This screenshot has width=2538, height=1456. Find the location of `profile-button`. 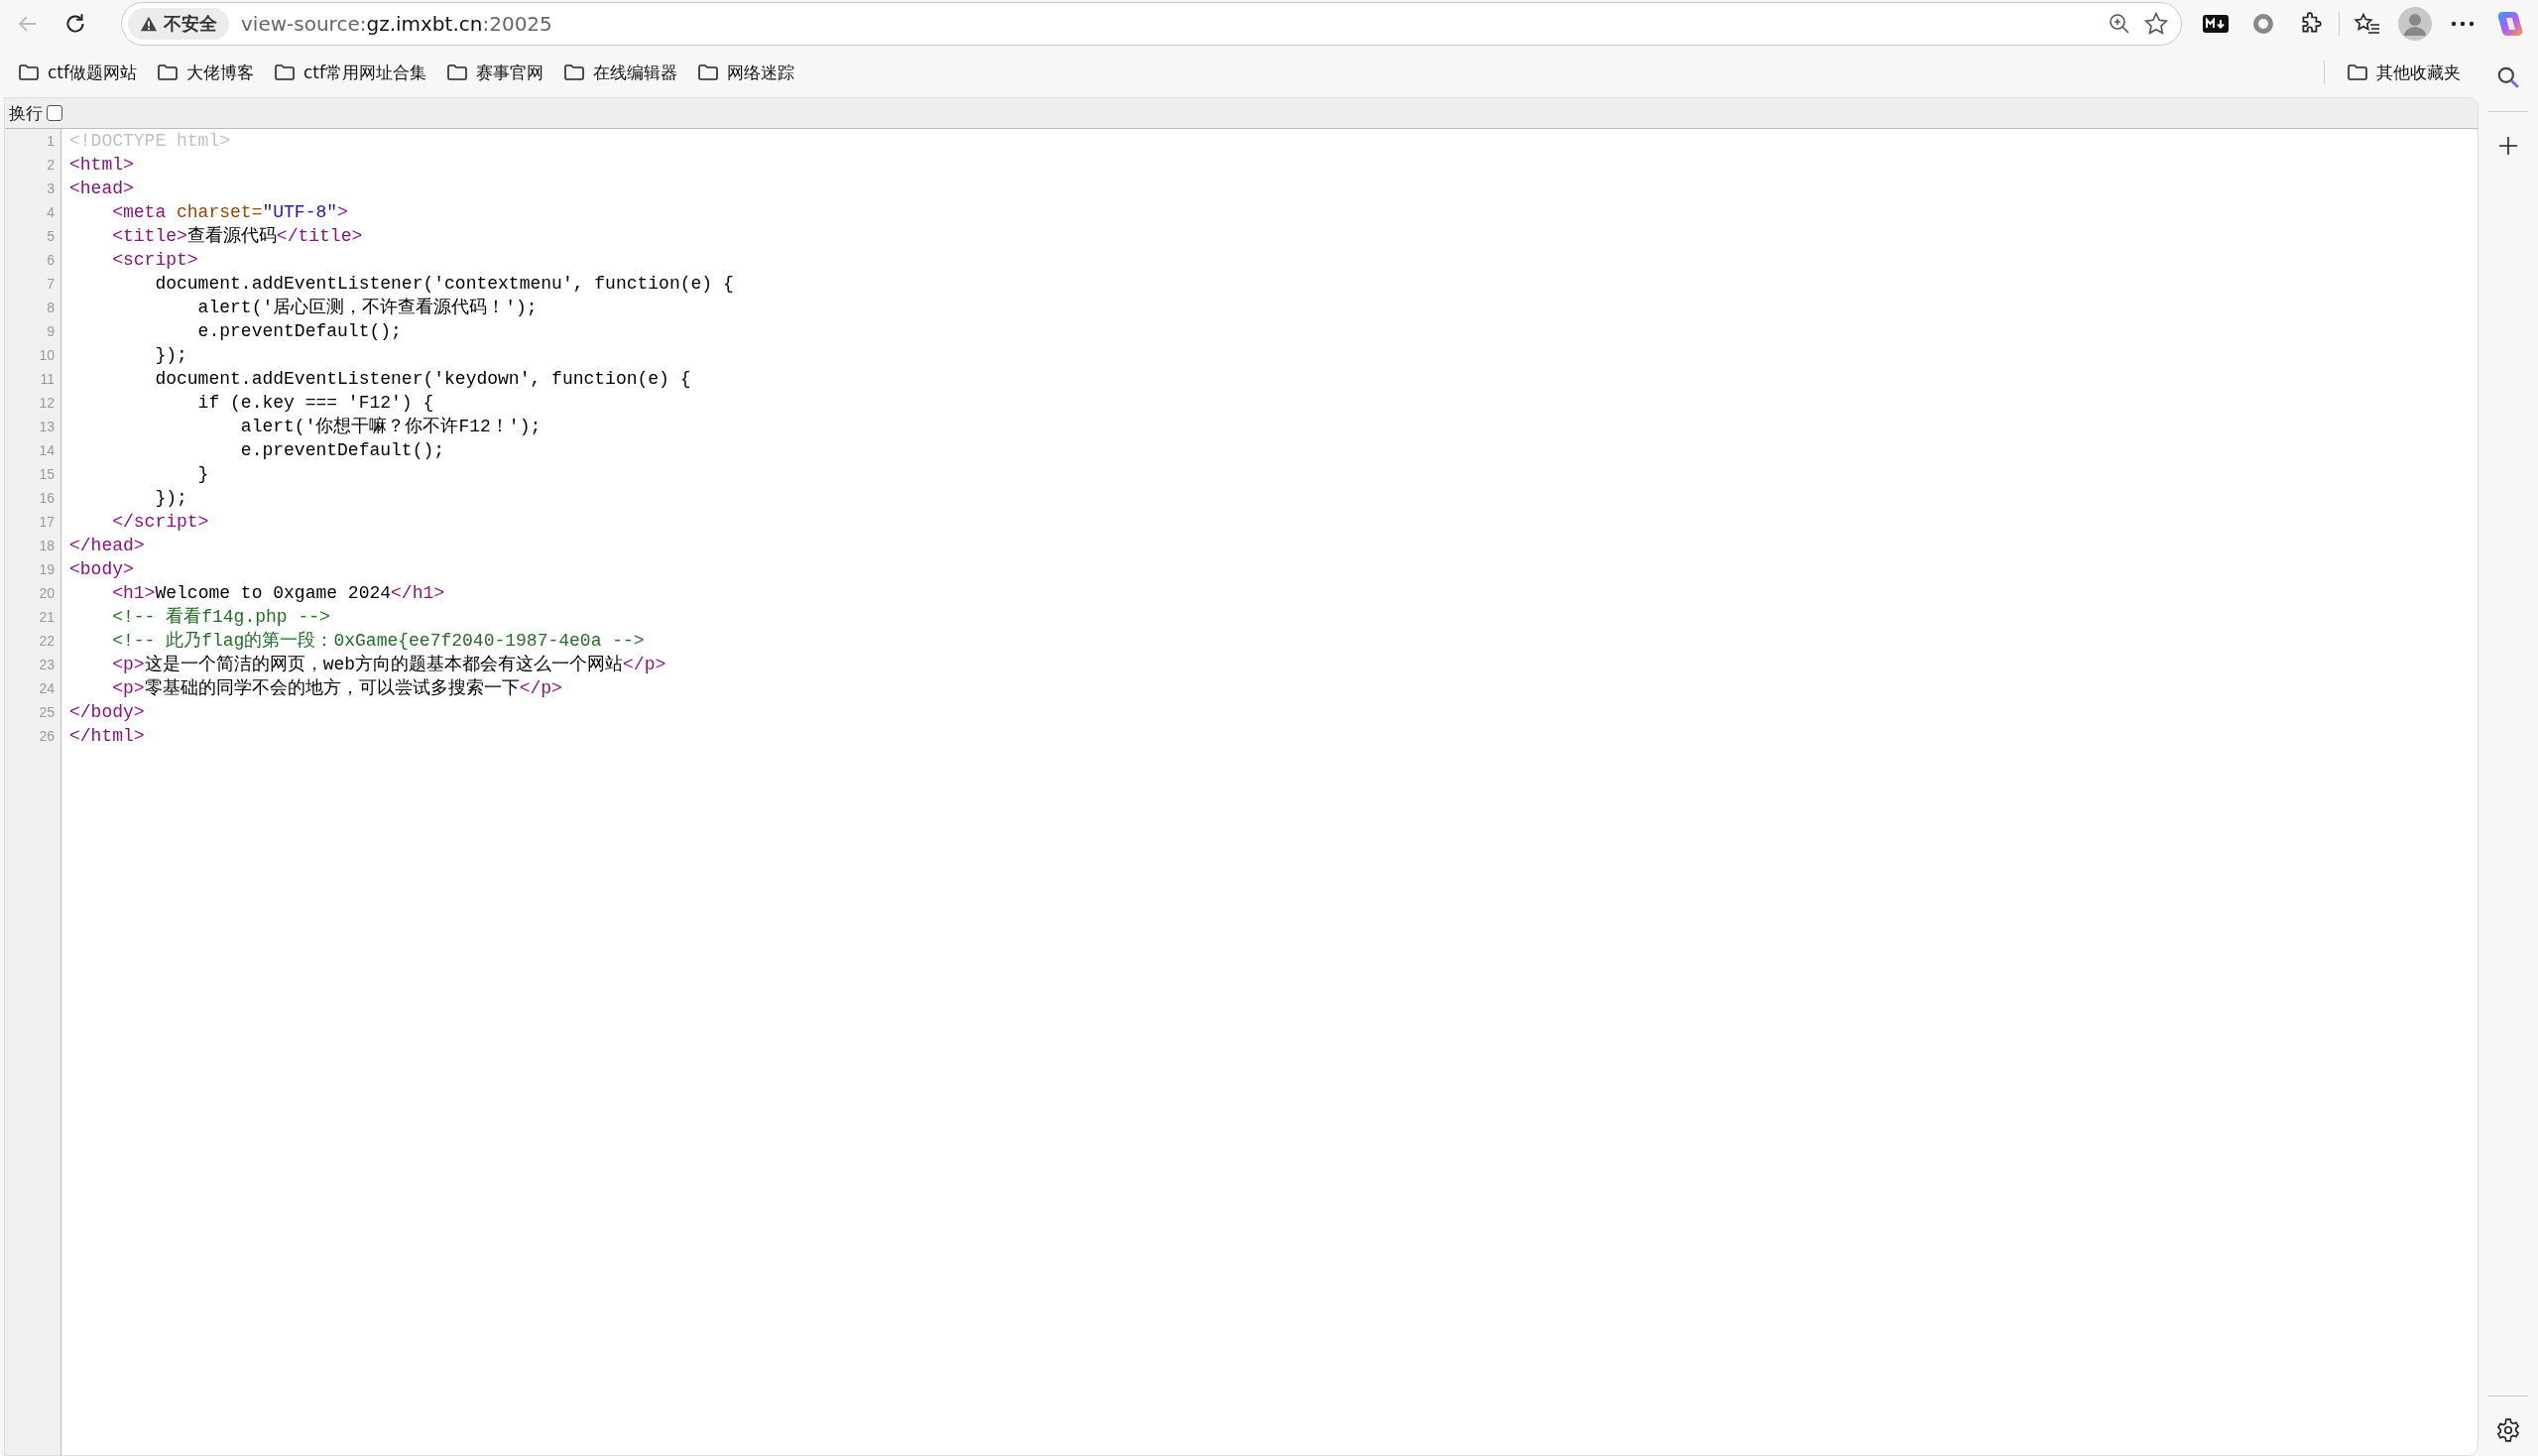

profile-button is located at coordinates (2415, 24).